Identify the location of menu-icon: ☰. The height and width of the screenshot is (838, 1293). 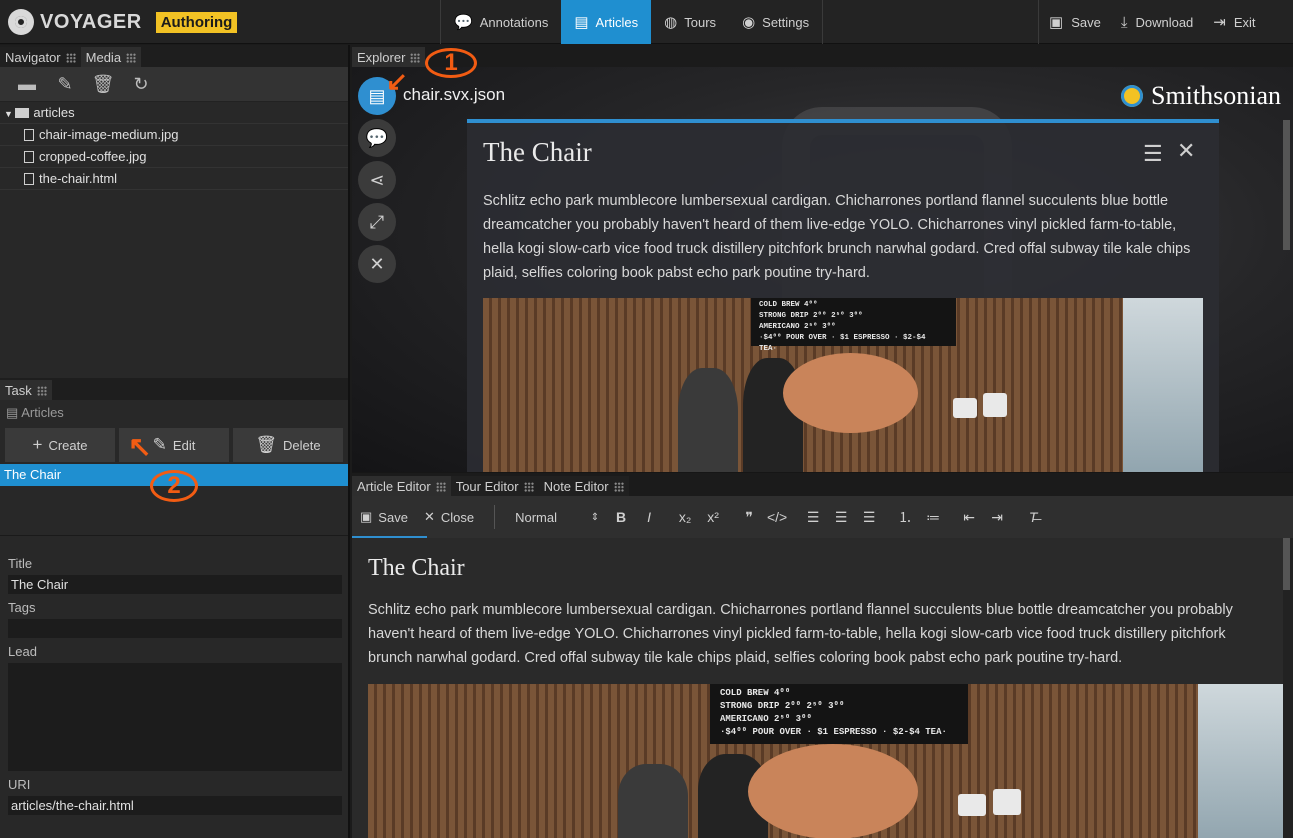
(1153, 154).